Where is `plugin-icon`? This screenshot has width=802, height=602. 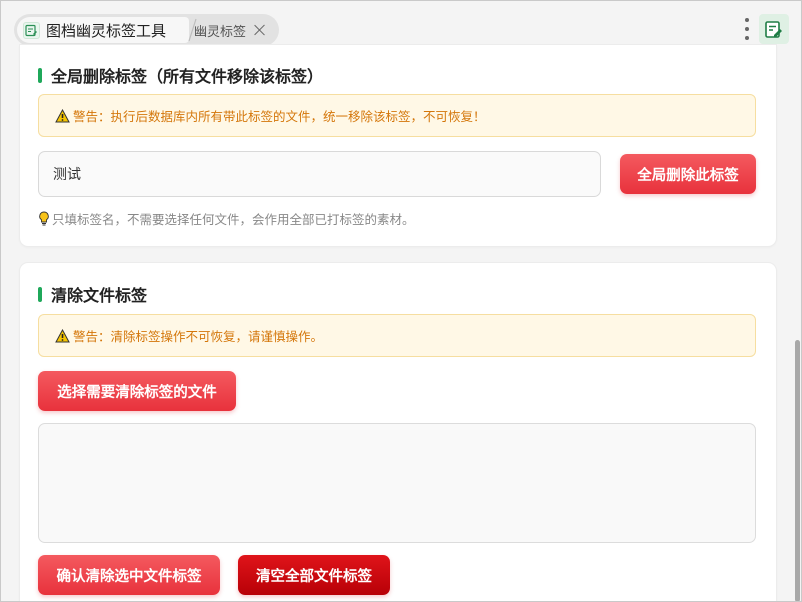
plugin-icon is located at coordinates (774, 29).